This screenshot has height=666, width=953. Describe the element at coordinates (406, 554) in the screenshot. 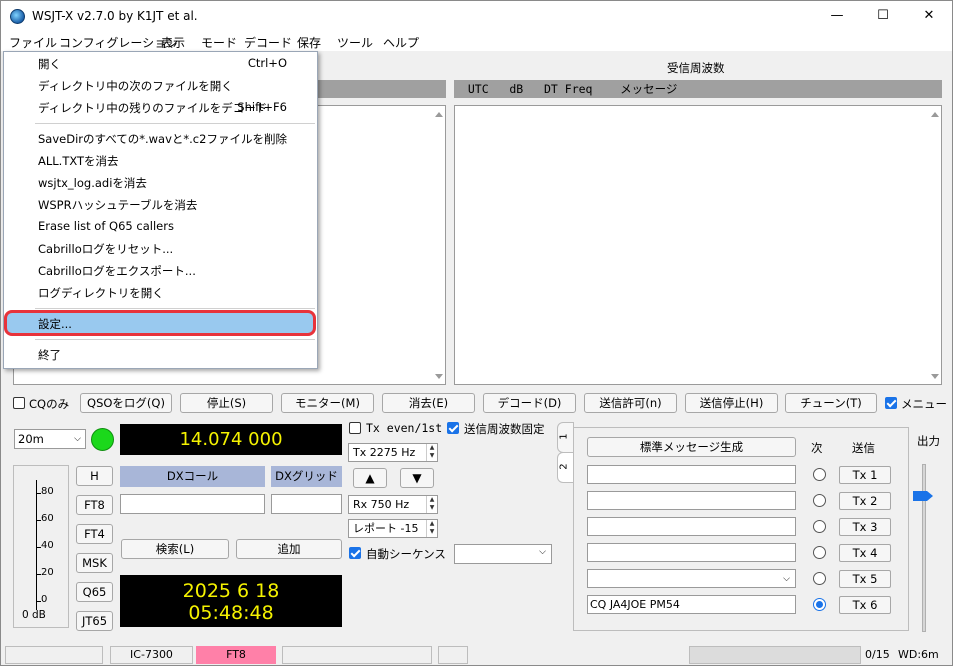

I see `auto-seq-label: 自動シーケンス` at that location.